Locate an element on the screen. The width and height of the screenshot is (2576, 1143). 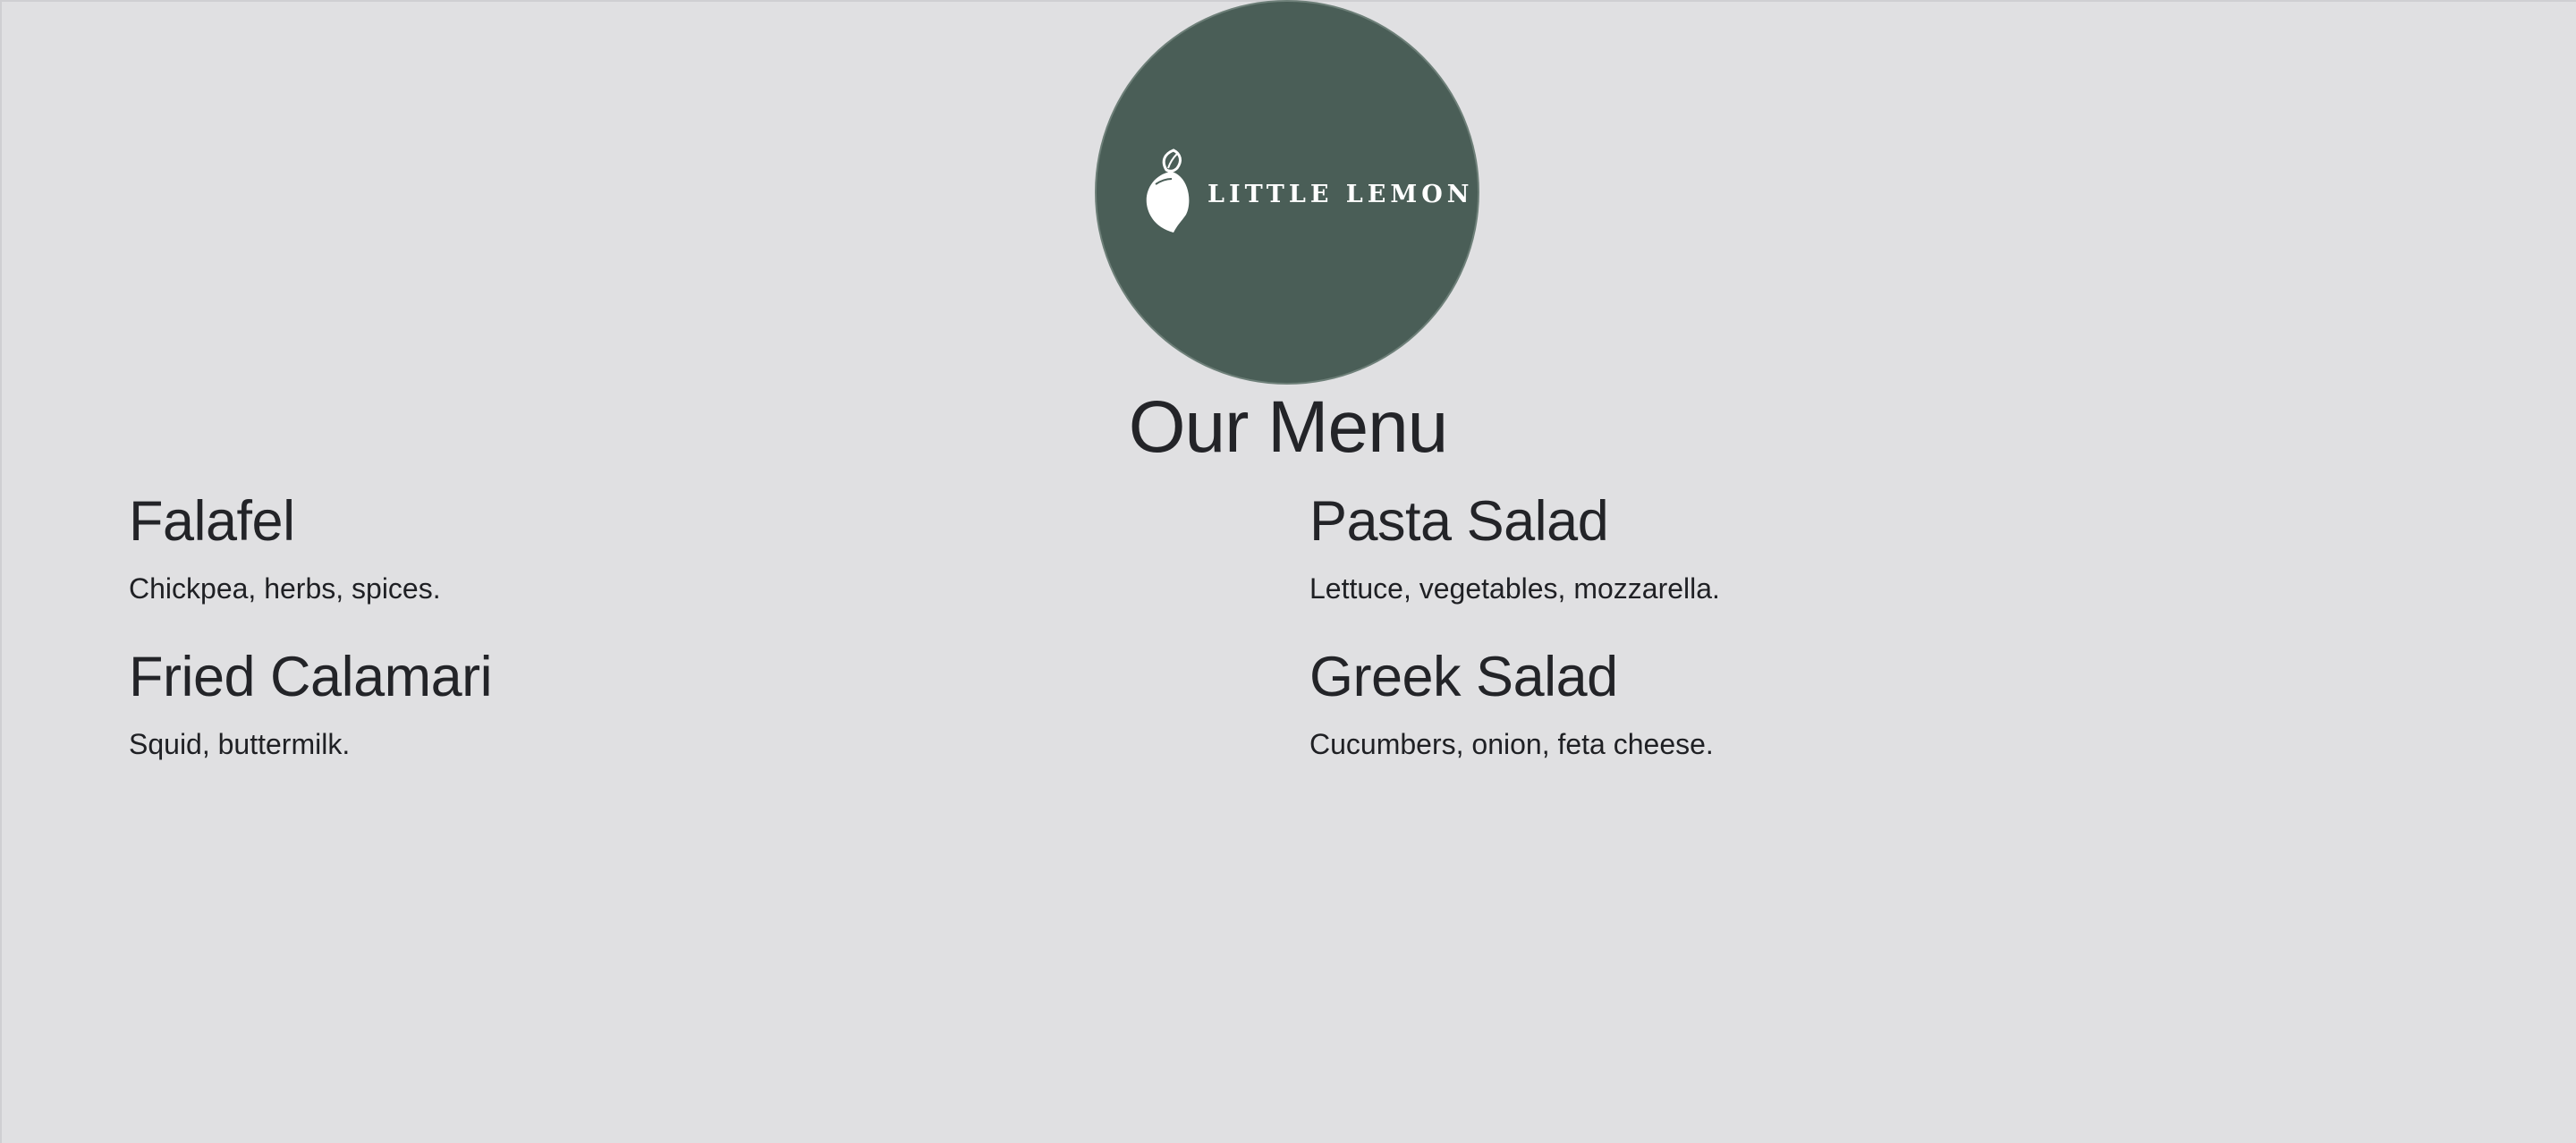
menu-item-description: Squid, buttermilk. is located at coordinates (240, 744).